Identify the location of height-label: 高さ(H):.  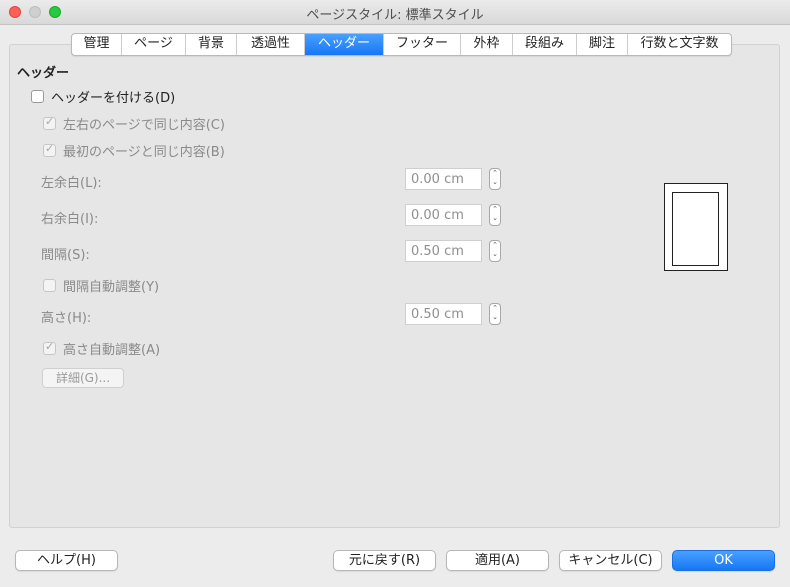
(66, 318).